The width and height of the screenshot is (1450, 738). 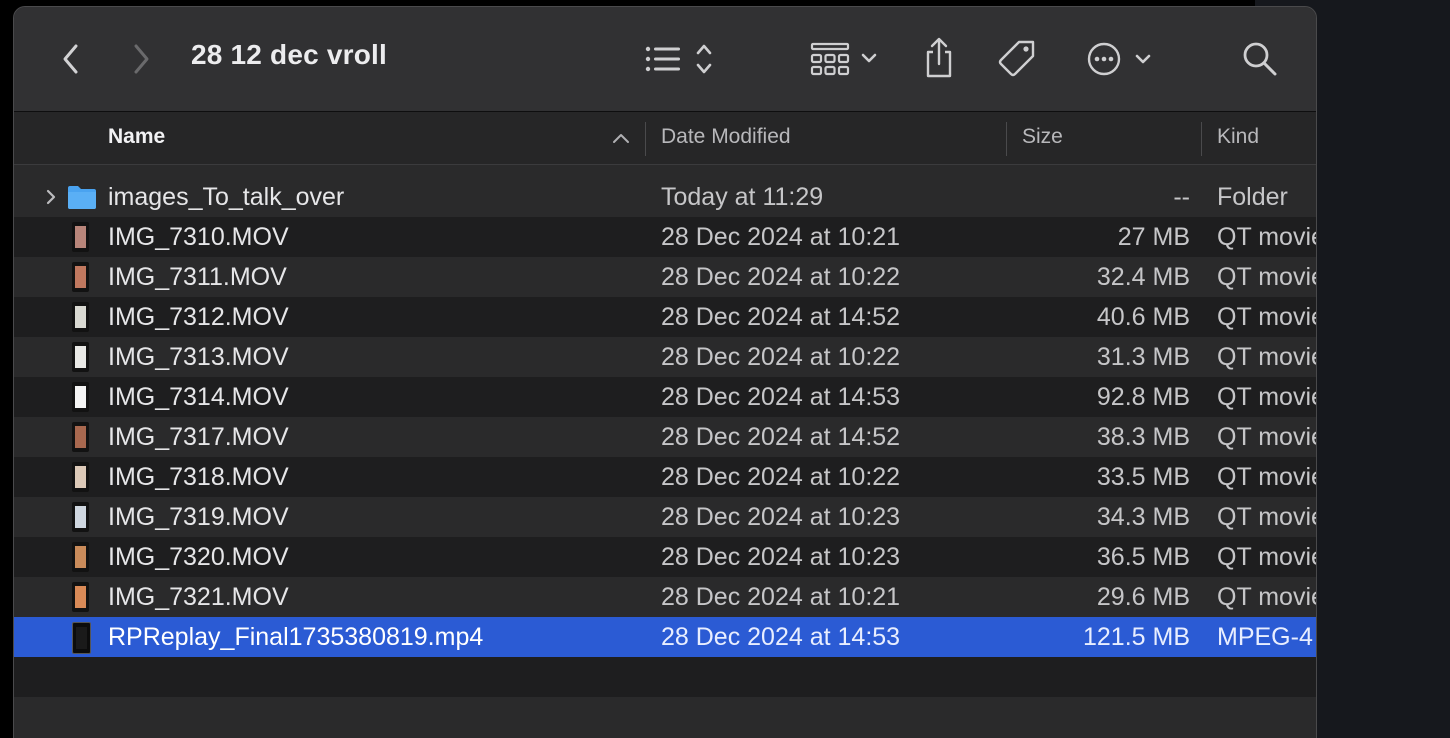 I want to click on disclosure-triangle-icon, so click(x=51, y=197).